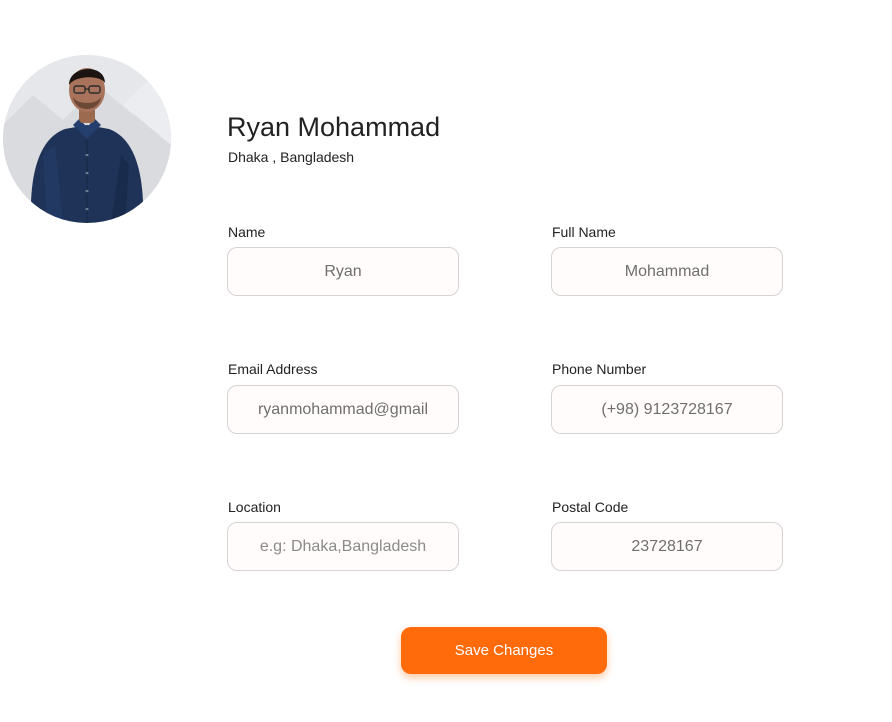  What do you see at coordinates (291, 157) in the screenshot?
I see `profile-location: Dhaka , Bangladesh` at bounding box center [291, 157].